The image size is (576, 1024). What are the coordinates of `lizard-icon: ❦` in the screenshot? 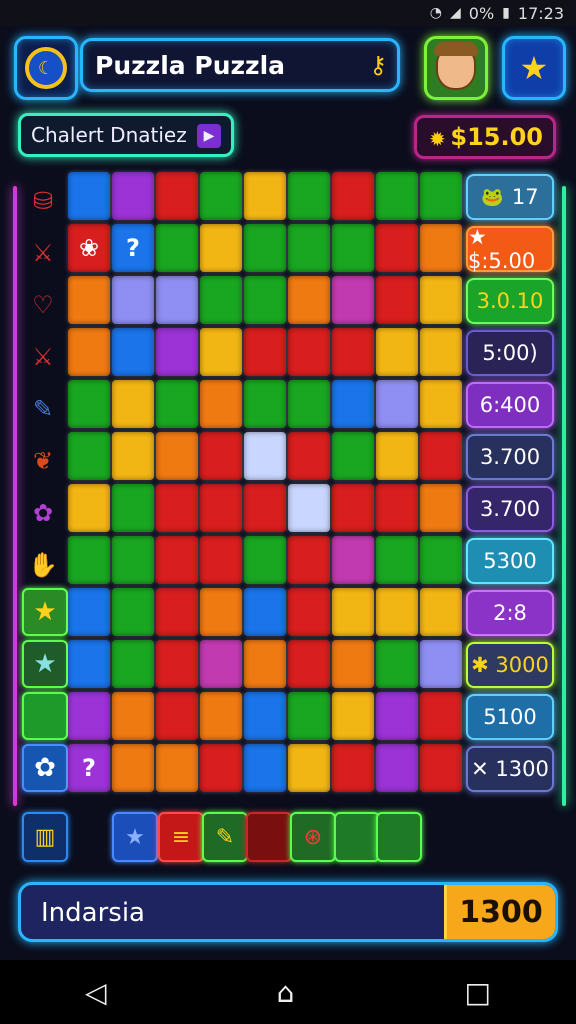 It's located at (43, 461).